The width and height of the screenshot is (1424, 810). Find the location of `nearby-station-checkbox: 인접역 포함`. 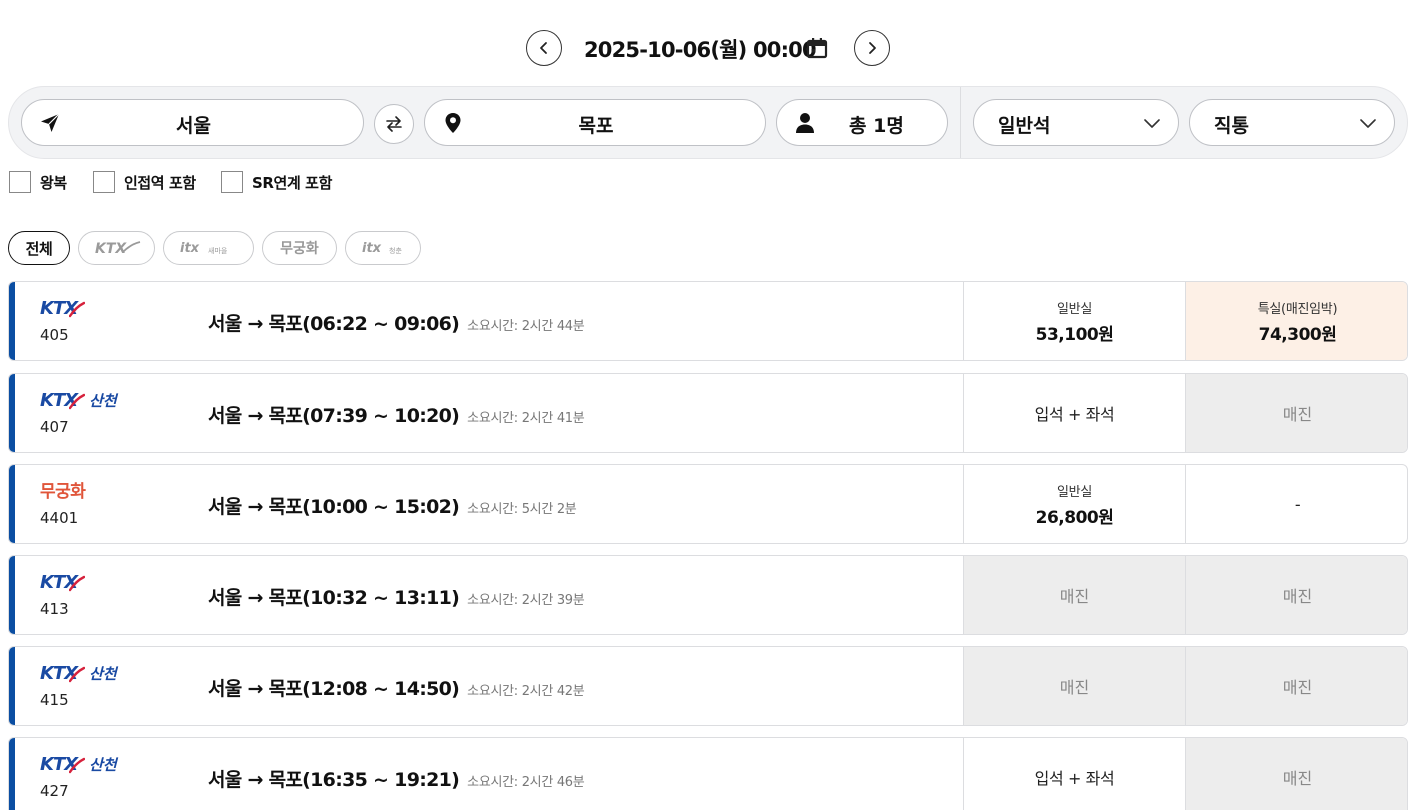

nearby-station-checkbox: 인접역 포함 is located at coordinates (144, 182).